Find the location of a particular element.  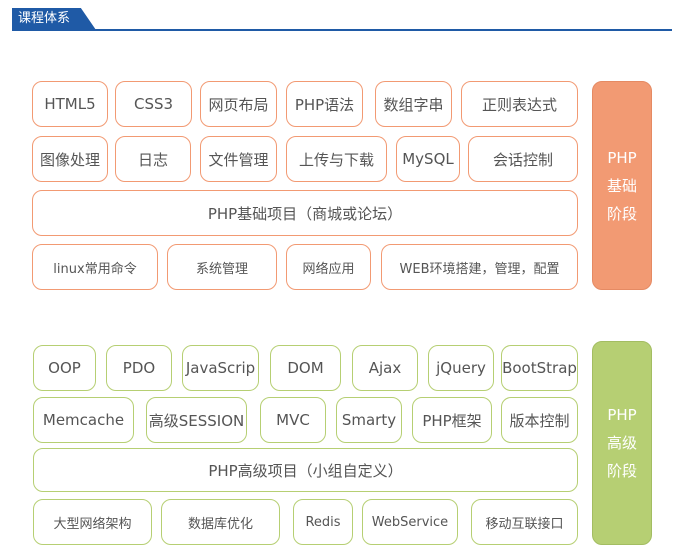

basic-stage-label: PHP 基础 阶段 is located at coordinates (622, 185).